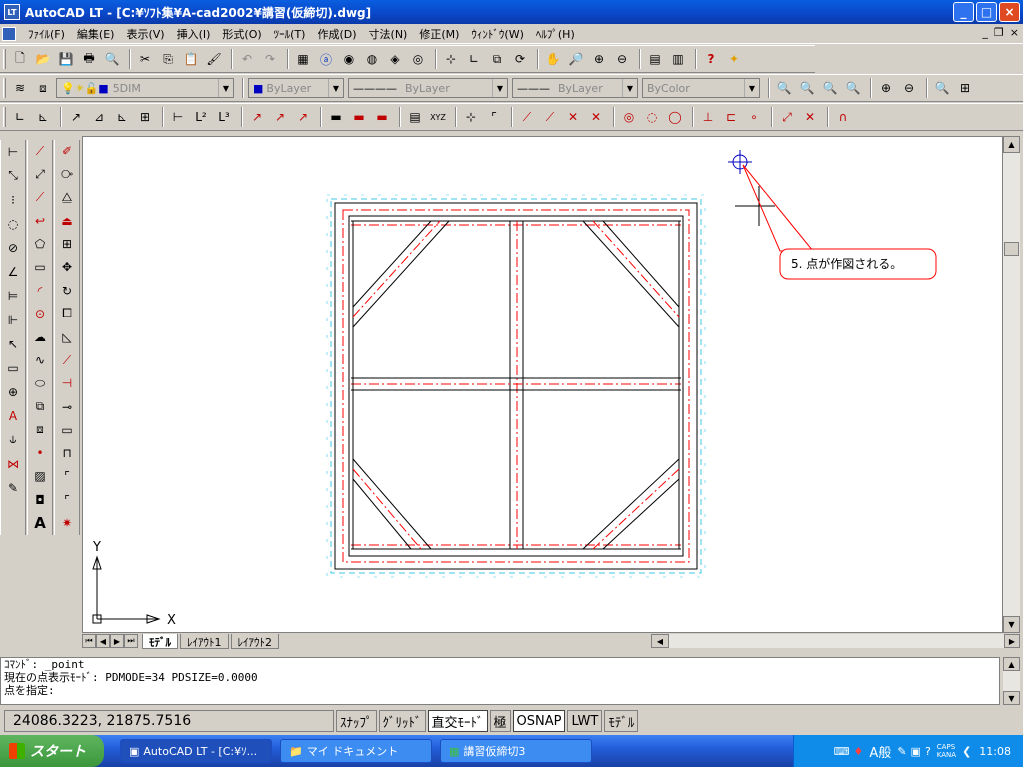 This screenshot has width=1023, height=767. What do you see at coordinates (67, 360) in the screenshot?
I see `lengthen-icon: ⟋` at bounding box center [67, 360].